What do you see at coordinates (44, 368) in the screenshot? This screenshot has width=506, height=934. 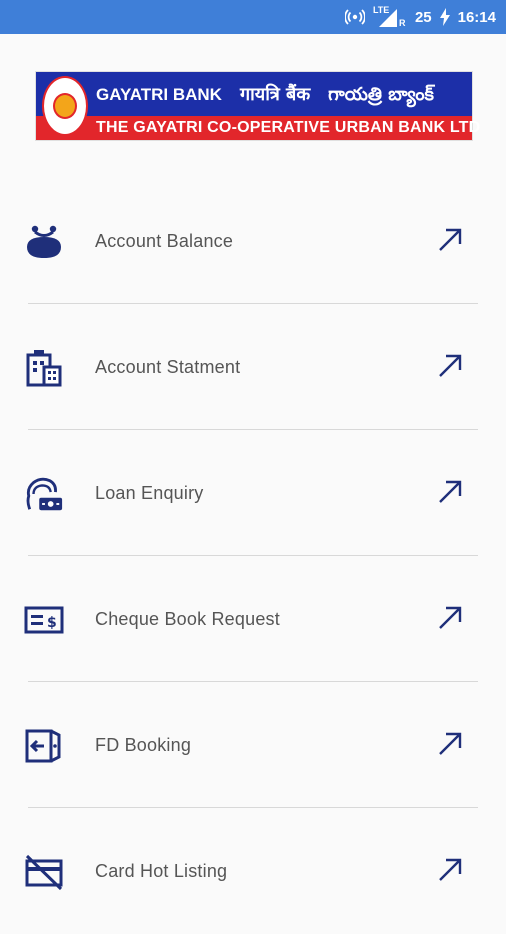 I see `statement-building-icon` at bounding box center [44, 368].